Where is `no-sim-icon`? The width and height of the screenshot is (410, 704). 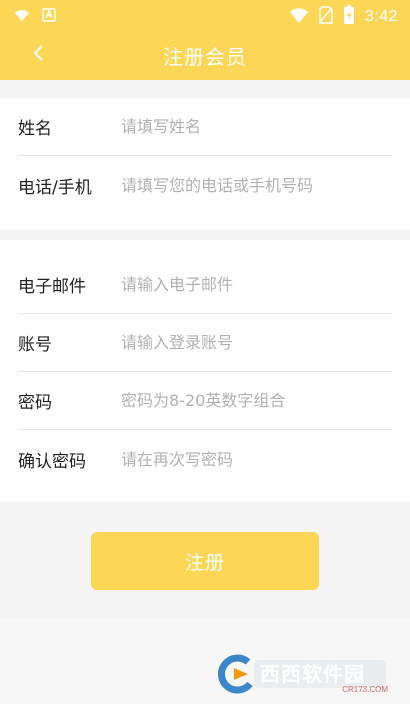 no-sim-icon is located at coordinates (326, 17).